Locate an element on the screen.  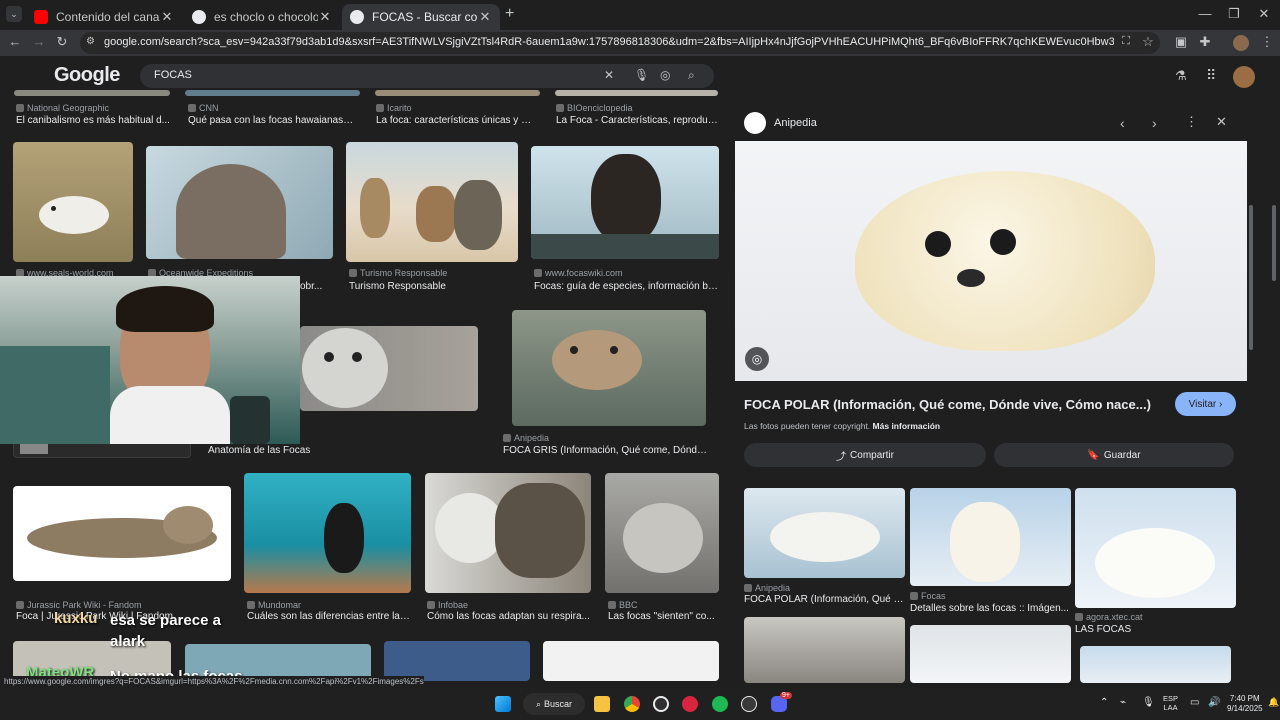
clock: 7:40 PM 9/14/2025 is located at coordinates (1245, 704).